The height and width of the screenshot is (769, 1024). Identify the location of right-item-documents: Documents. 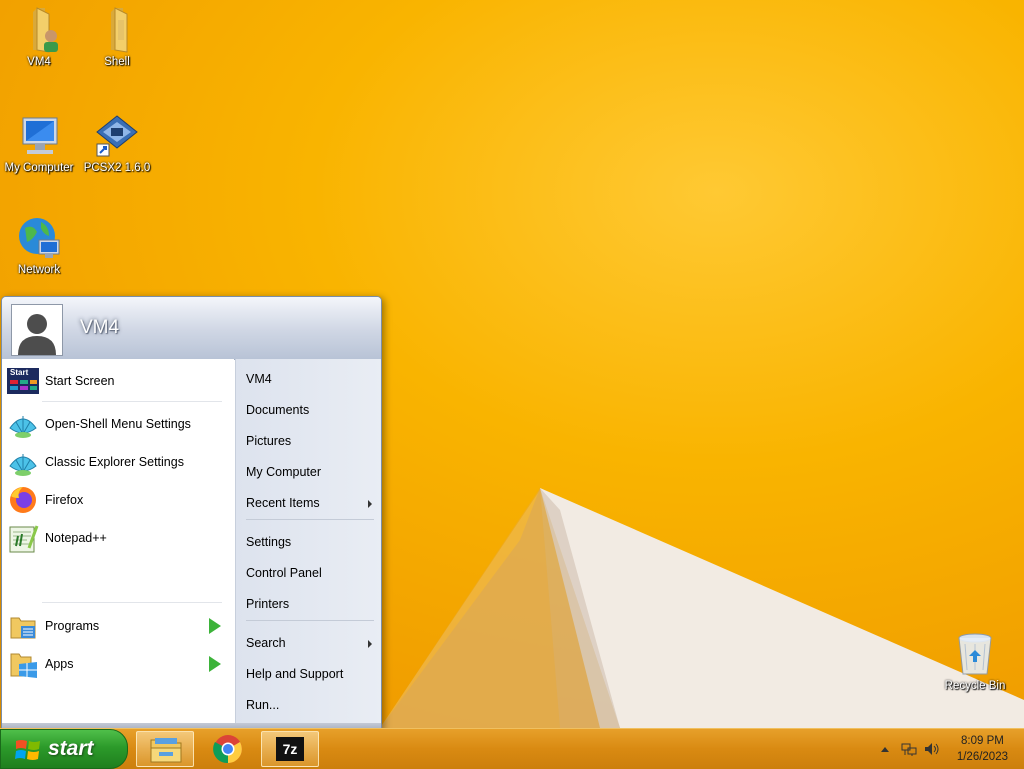
(311, 410).